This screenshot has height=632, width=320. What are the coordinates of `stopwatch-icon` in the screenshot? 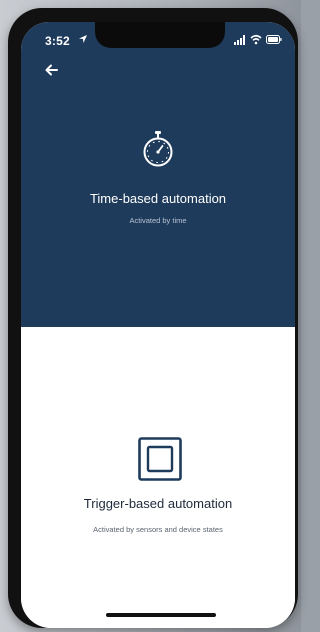 It's located at (158, 149).